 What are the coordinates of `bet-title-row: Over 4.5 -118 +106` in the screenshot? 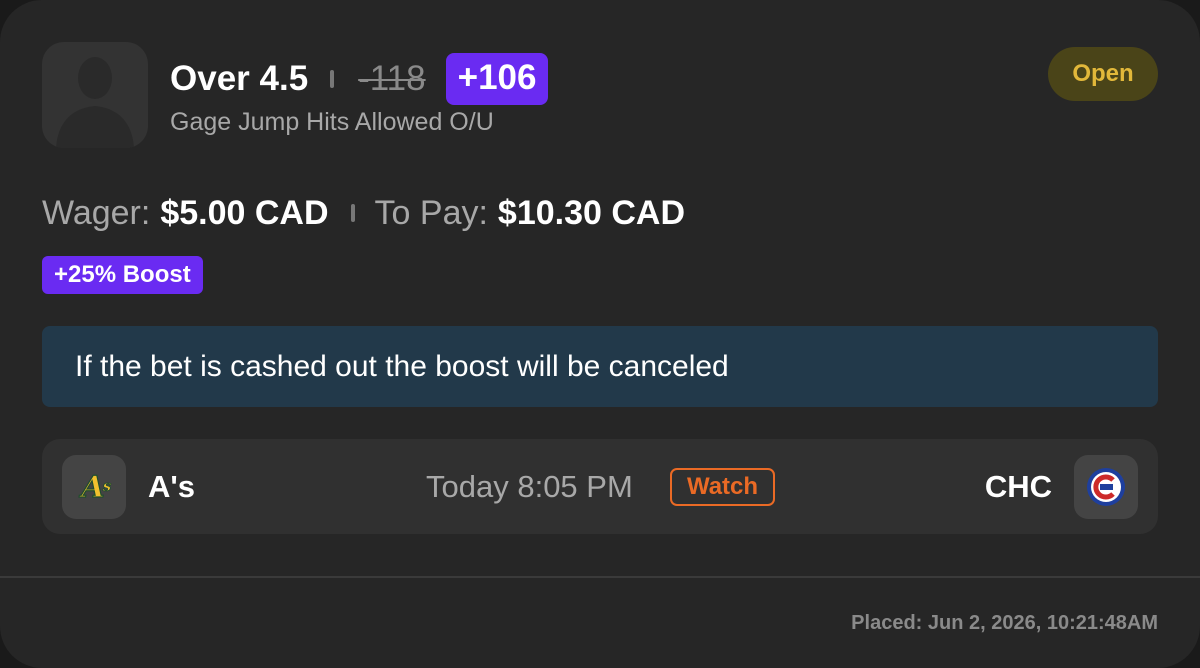 It's located at (359, 79).